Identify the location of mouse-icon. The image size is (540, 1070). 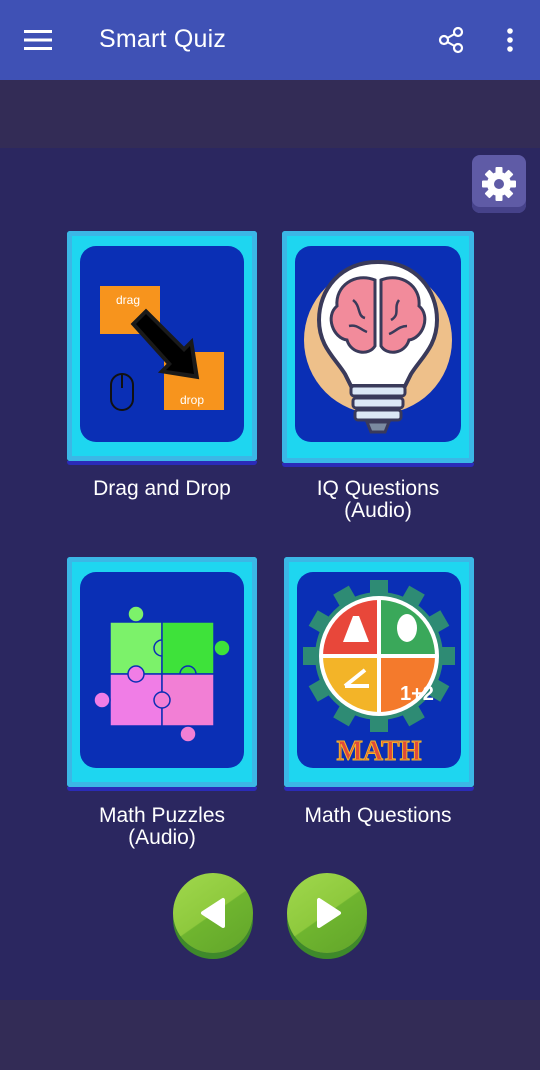
(122, 392).